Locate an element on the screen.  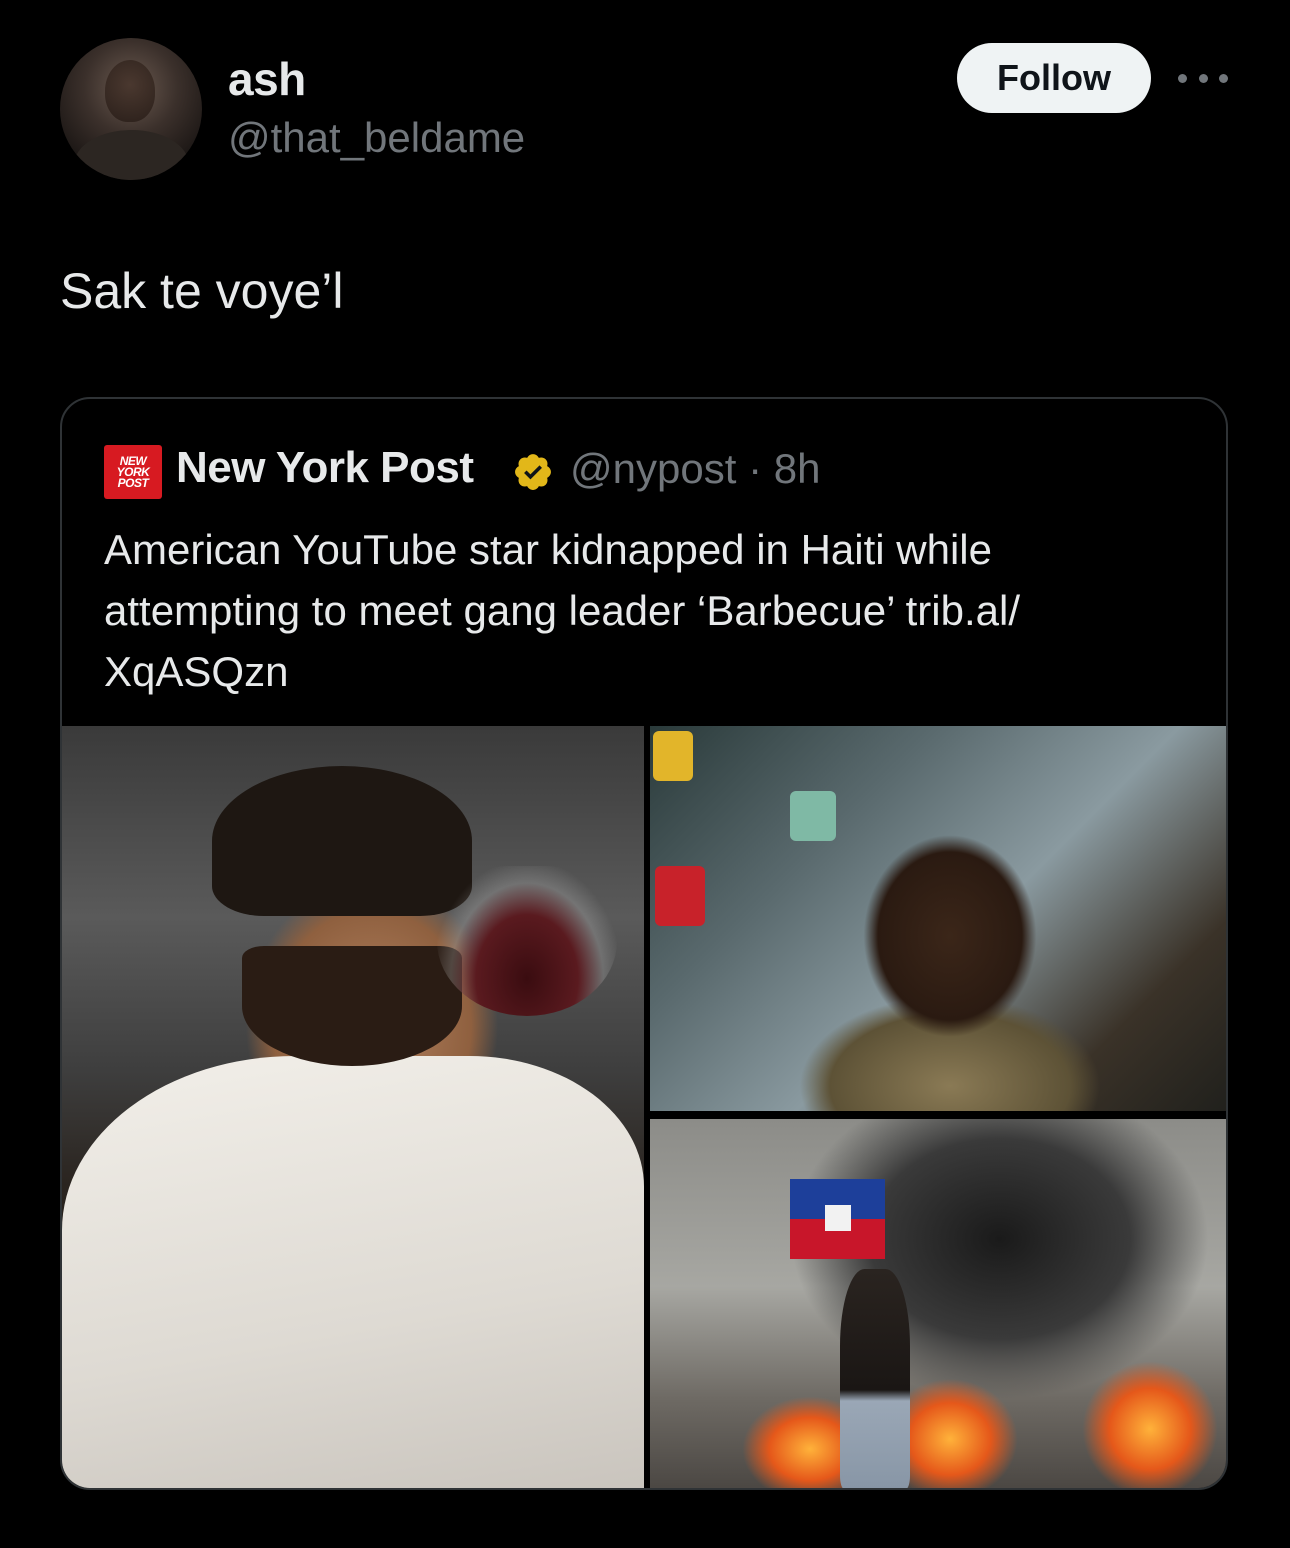
verified-badge-icon is located at coordinates (533, 472).